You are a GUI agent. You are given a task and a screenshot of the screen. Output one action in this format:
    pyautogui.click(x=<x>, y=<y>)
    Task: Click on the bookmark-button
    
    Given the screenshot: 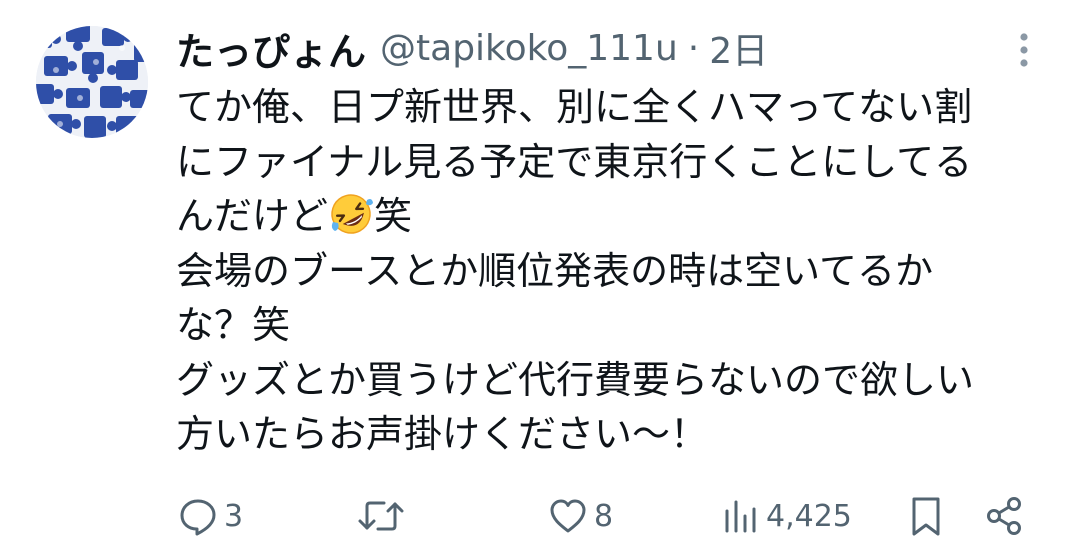 What is the action you would take?
    pyautogui.click(x=926, y=516)
    